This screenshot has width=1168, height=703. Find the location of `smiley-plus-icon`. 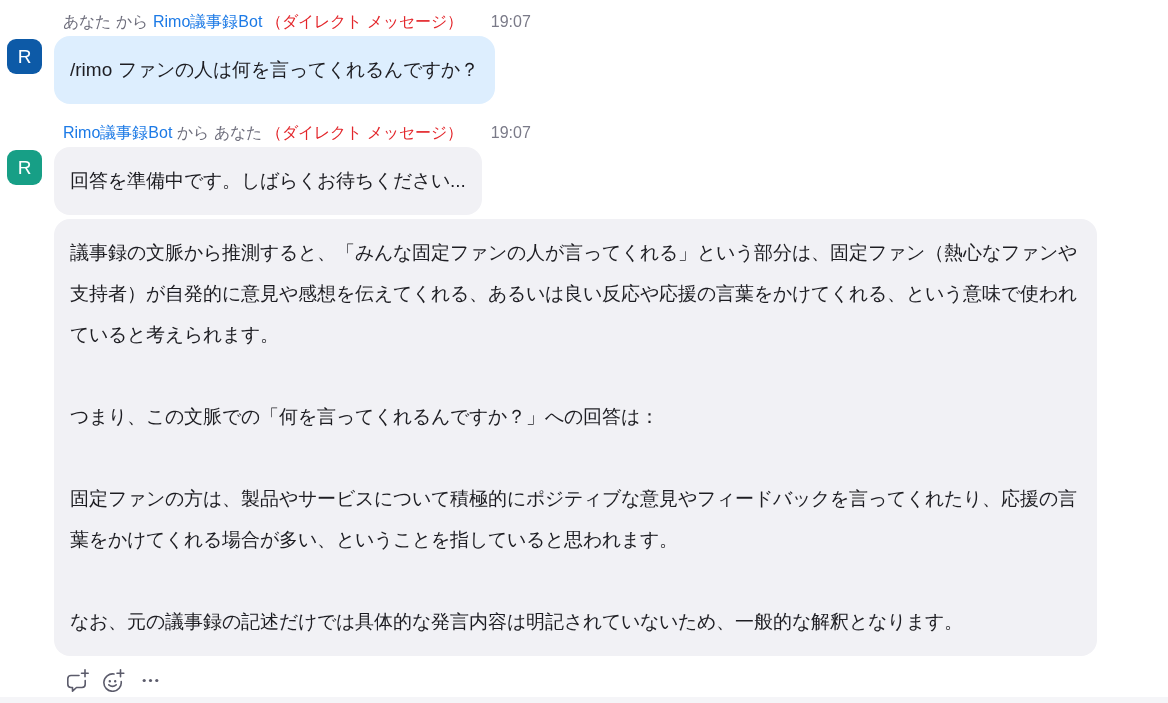

smiley-plus-icon is located at coordinates (114, 680).